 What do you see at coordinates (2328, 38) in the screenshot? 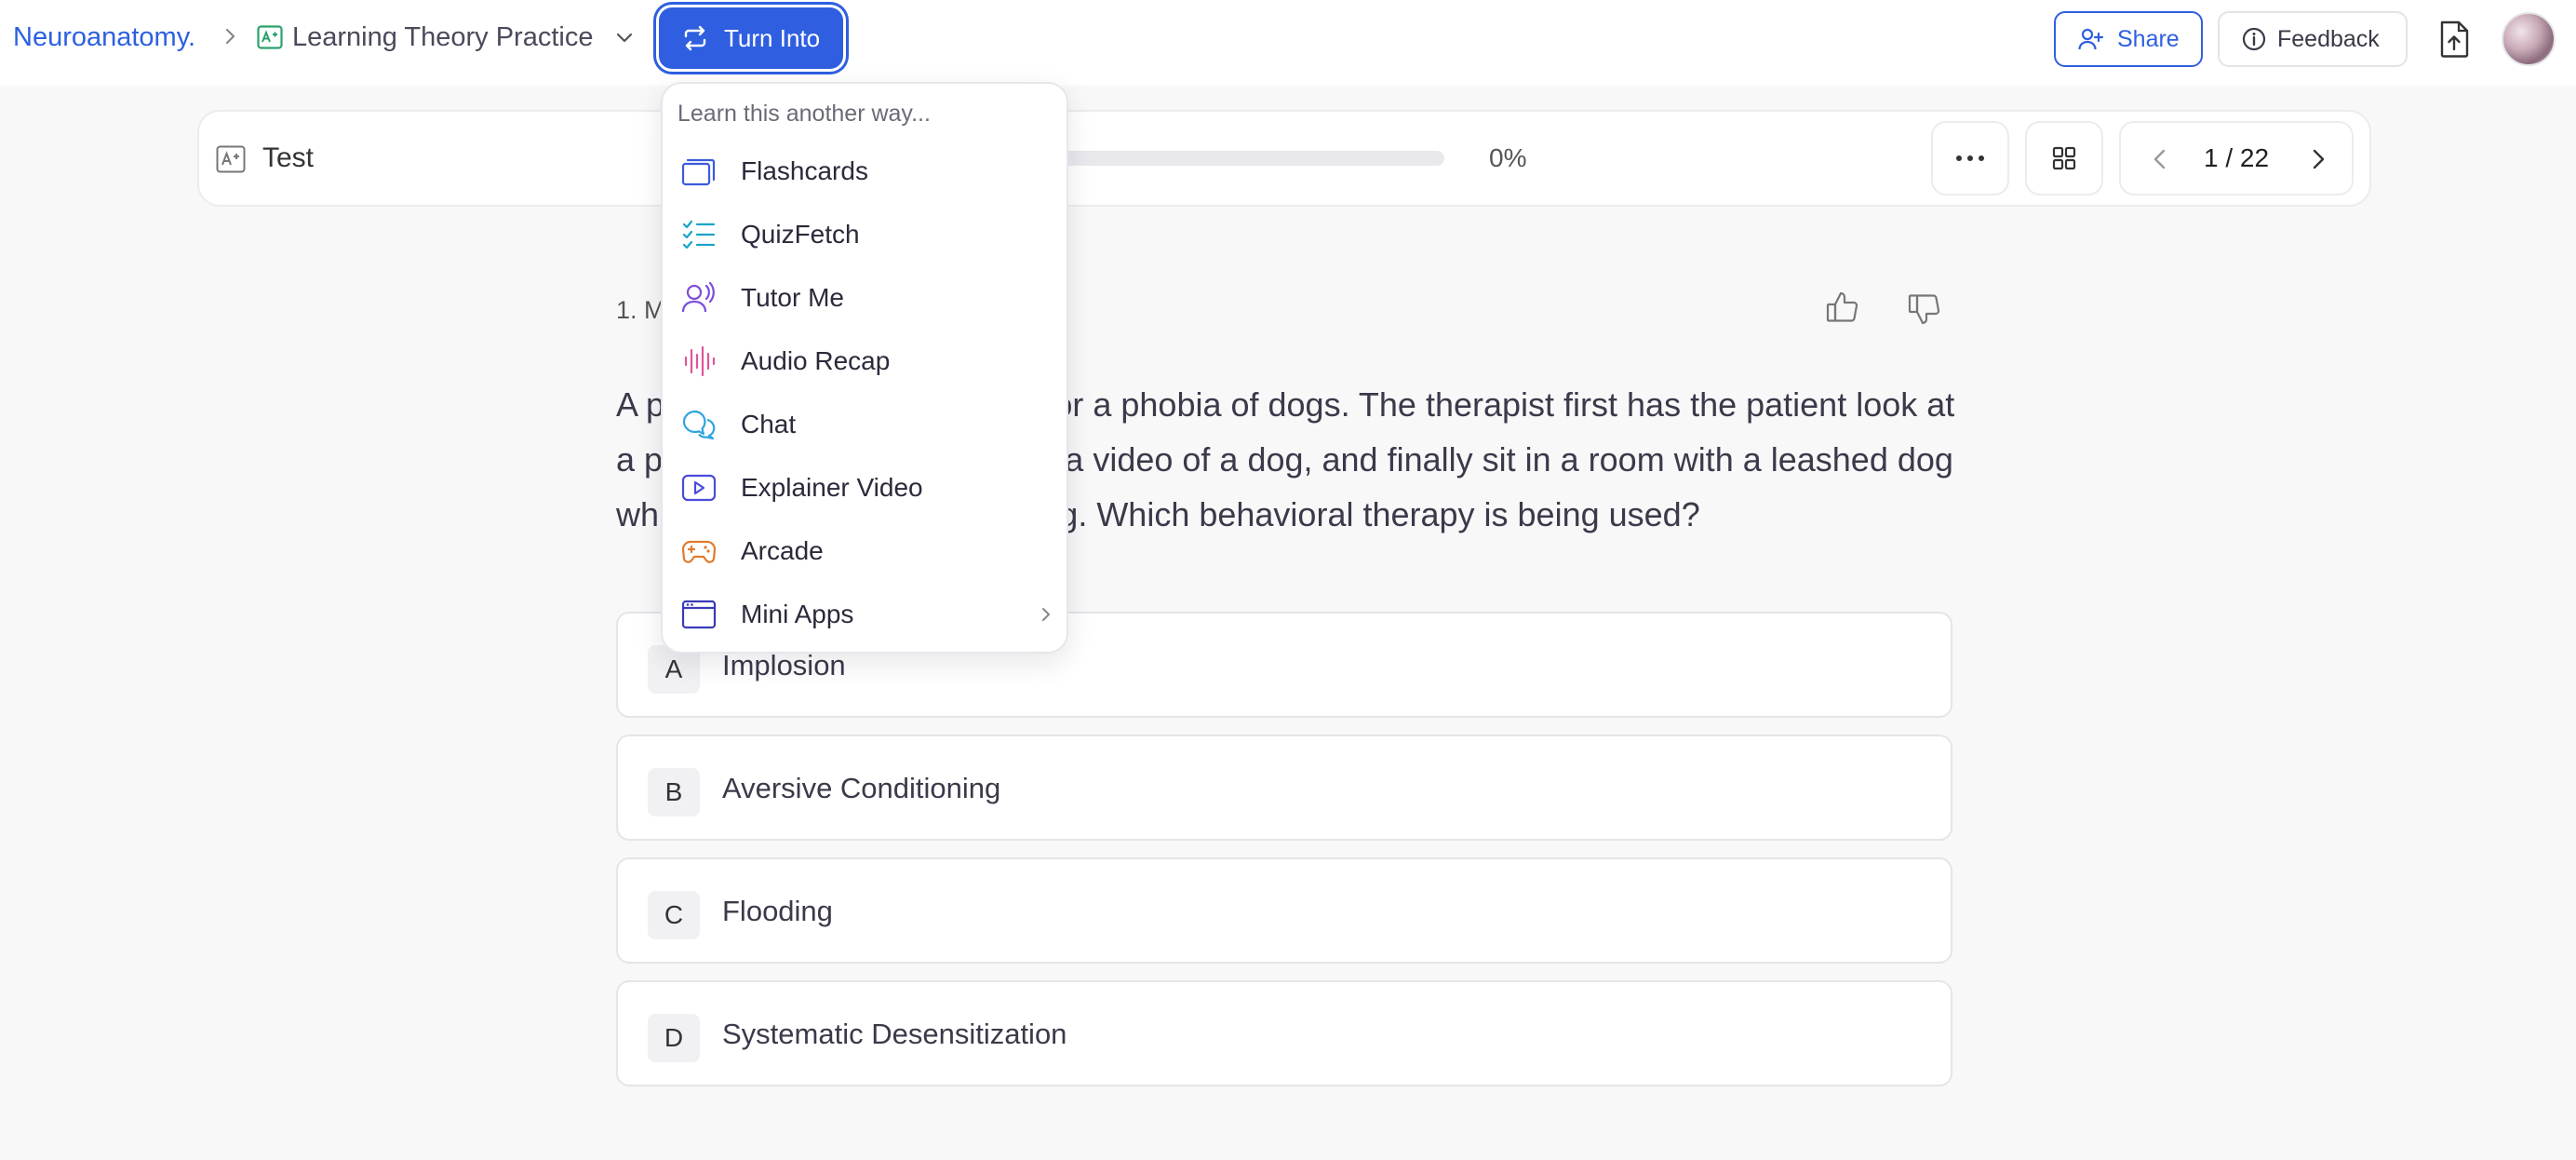
I see `feedback-label: Feedback` at bounding box center [2328, 38].